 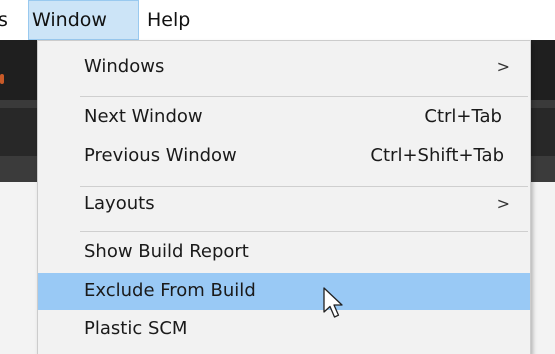 What do you see at coordinates (284, 156) in the screenshot?
I see `menu-item-previous-window: Previous Window Ctrl+Shift+Tab` at bounding box center [284, 156].